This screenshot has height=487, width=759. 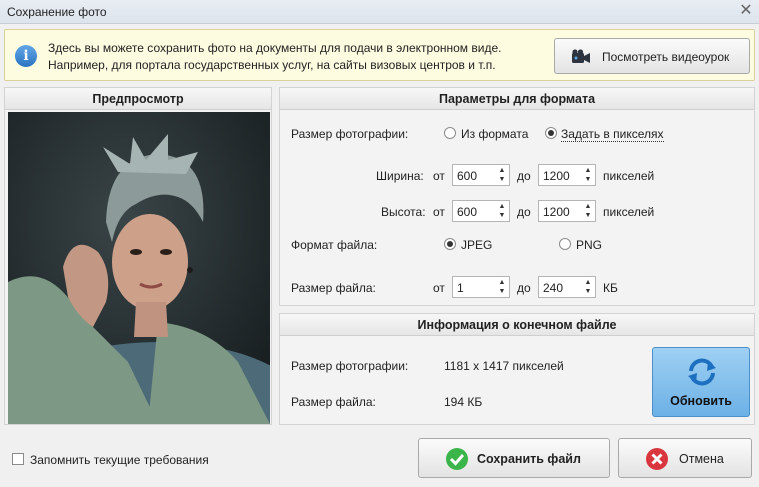 I want to click on result-photo-size-value: 1181 x 1417 пикселей, so click(x=504, y=366).